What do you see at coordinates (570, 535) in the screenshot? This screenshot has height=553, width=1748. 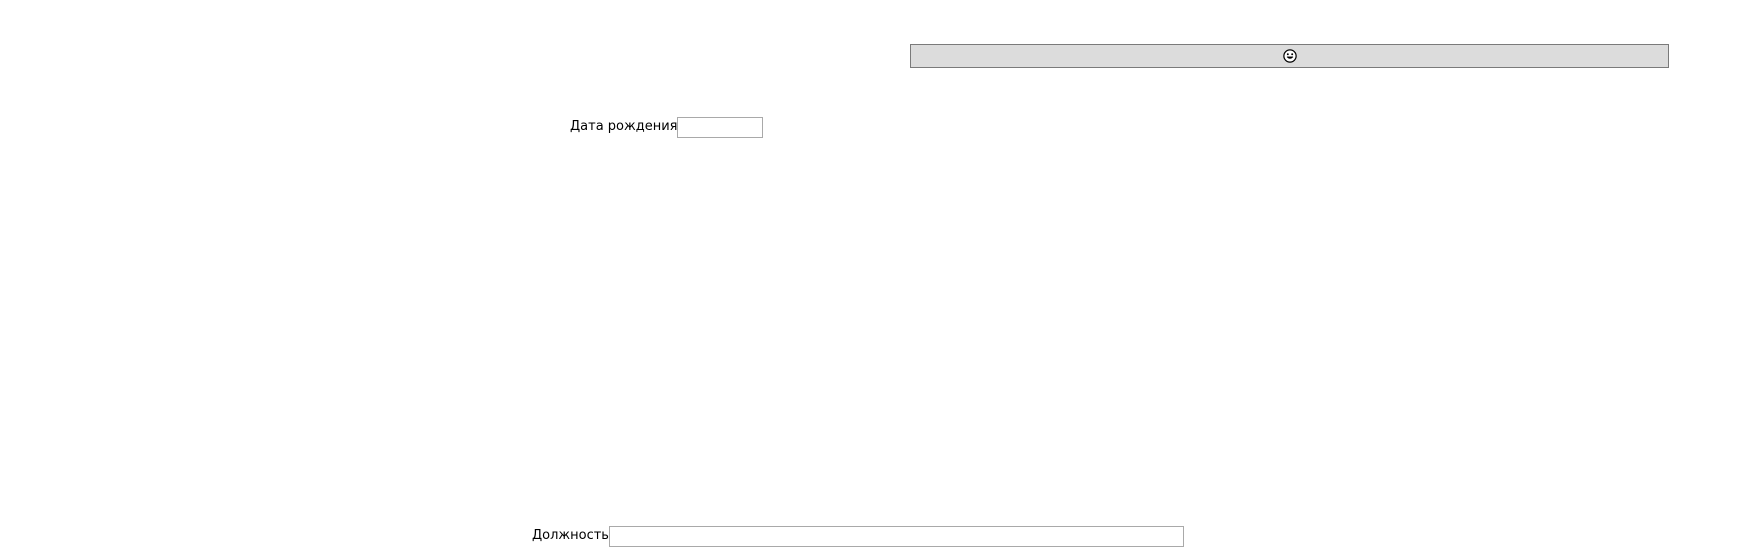 I see `position-label: Должность` at bounding box center [570, 535].